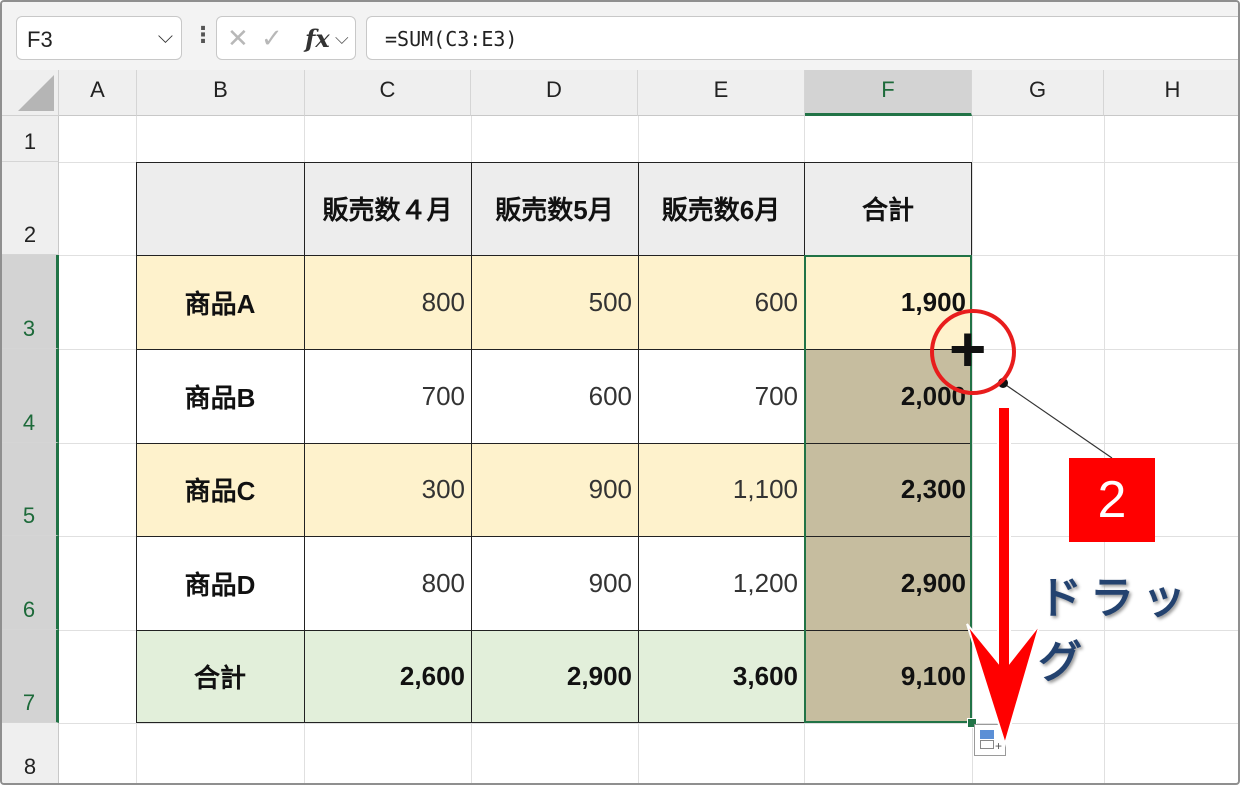 Image resolution: width=1240 pixels, height=785 pixels. Describe the element at coordinates (1112, 500) in the screenshot. I see `step-number-badge: 2` at that location.